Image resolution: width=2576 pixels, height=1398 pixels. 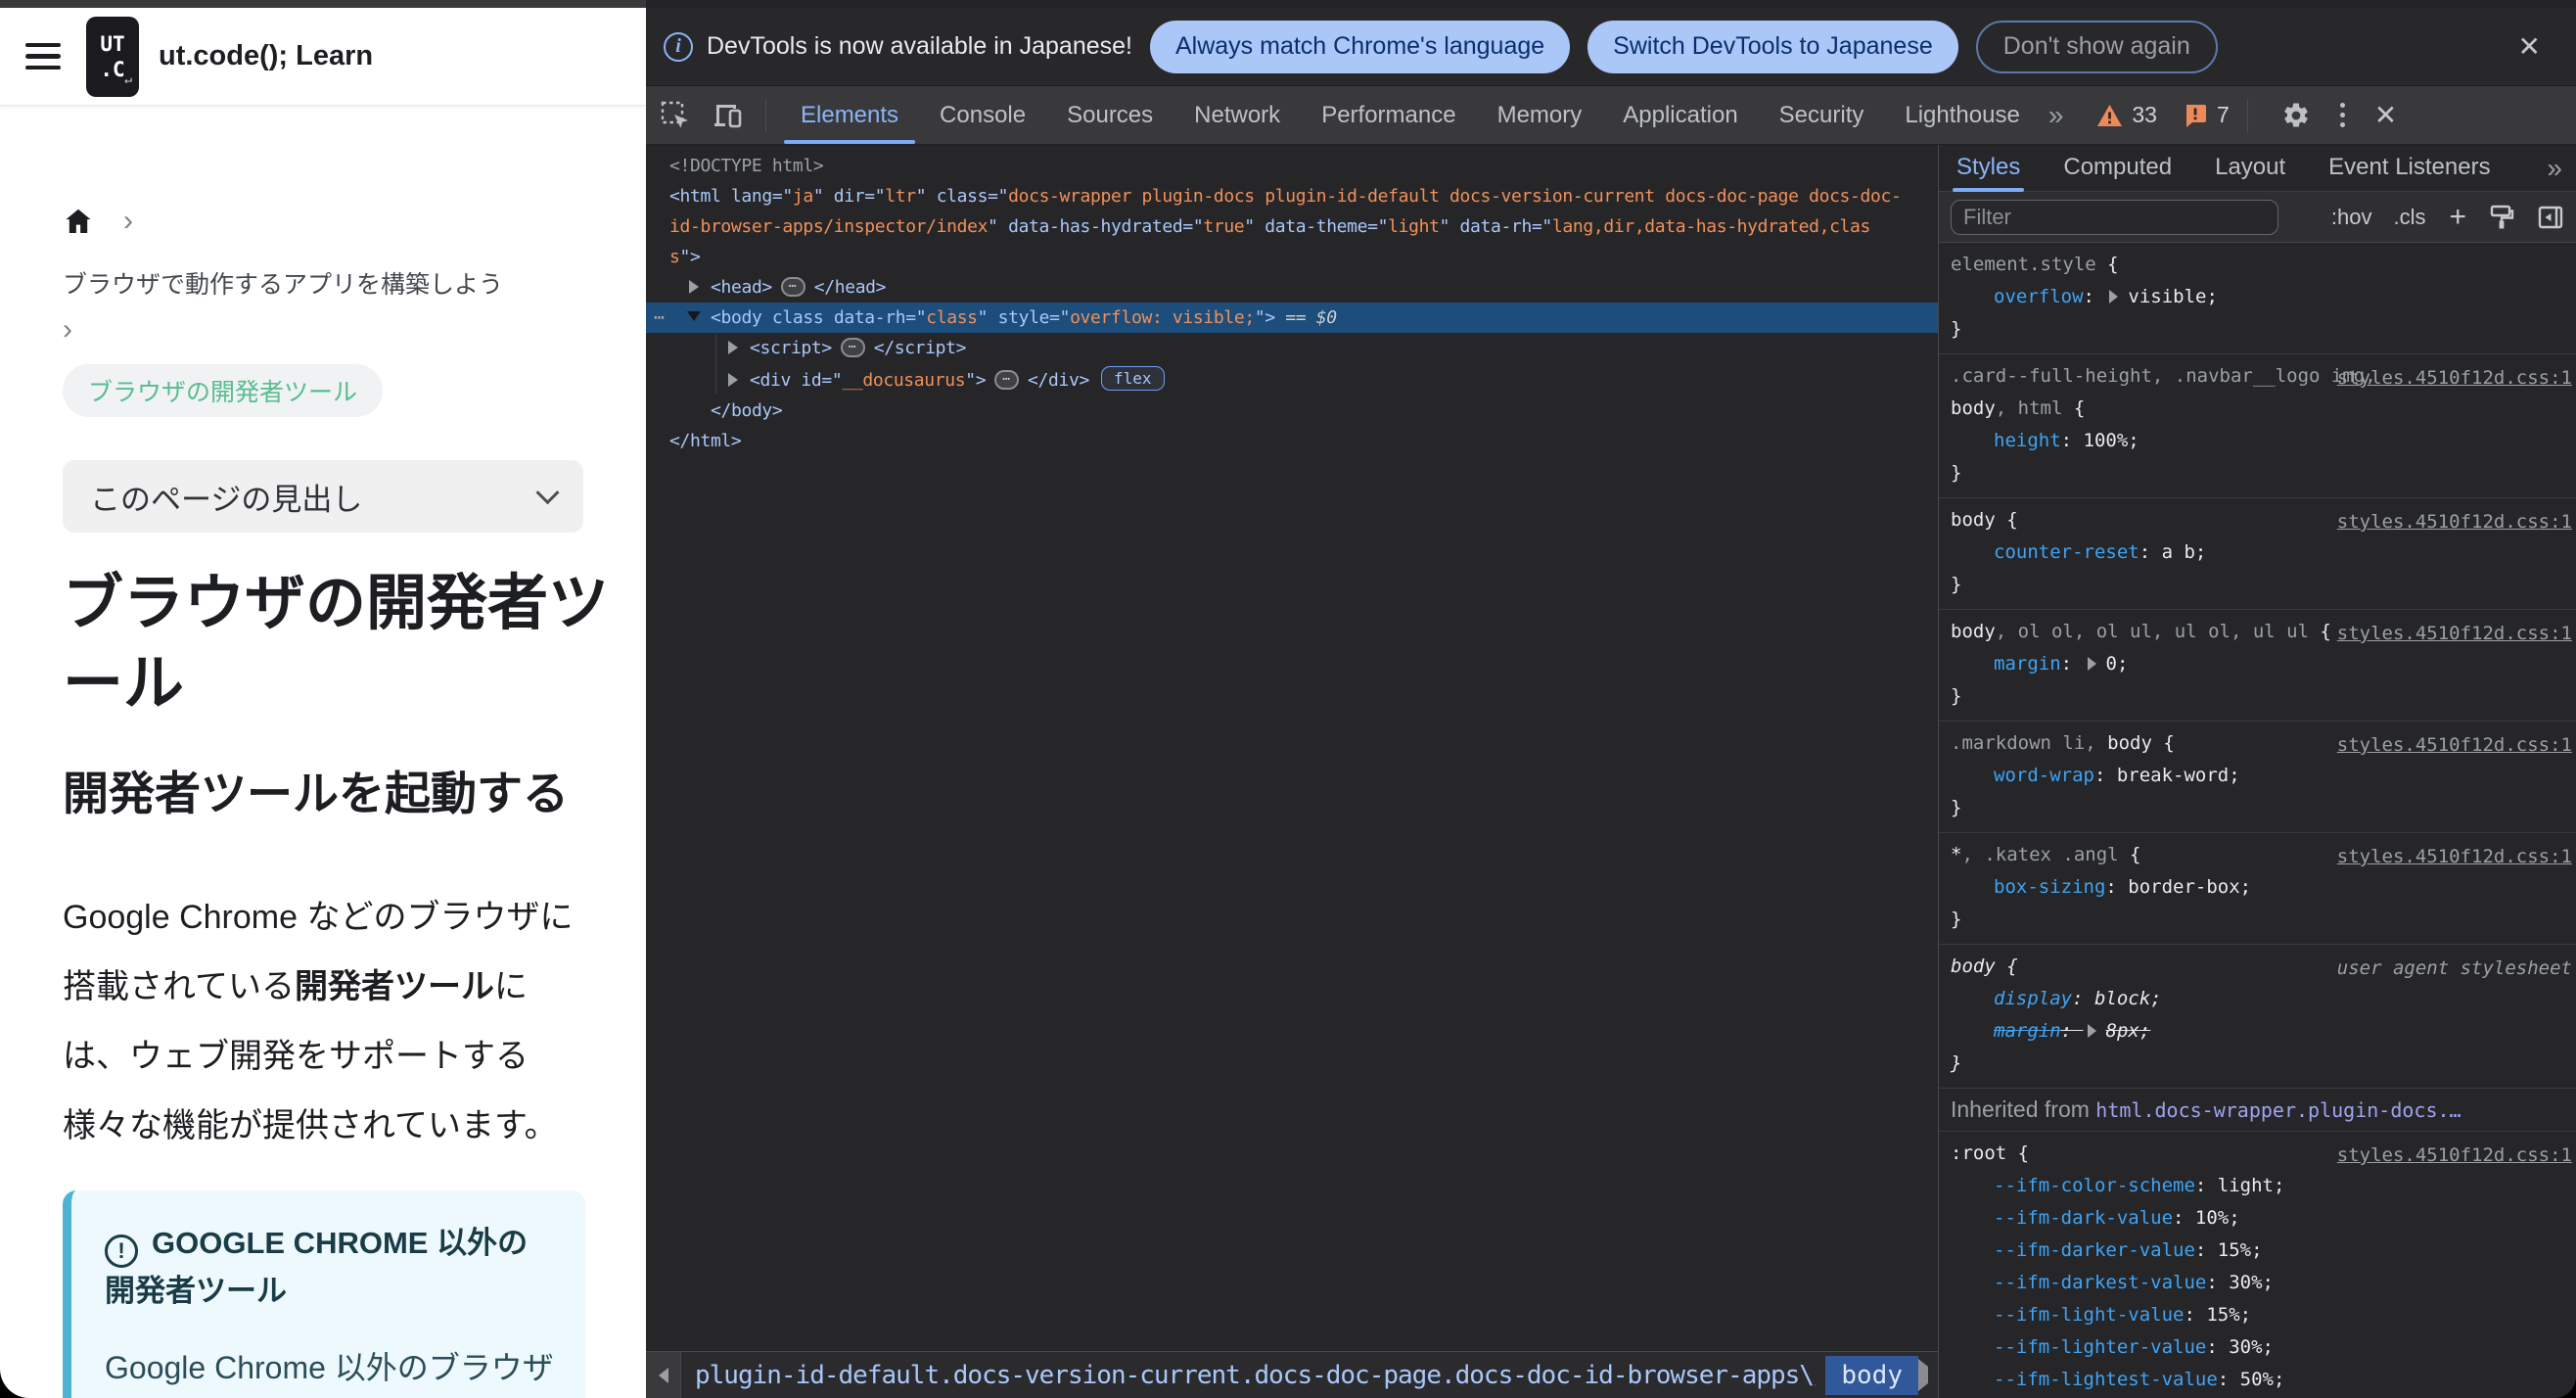 I want to click on toc-collapsible: このページの見出し, so click(x=323, y=496).